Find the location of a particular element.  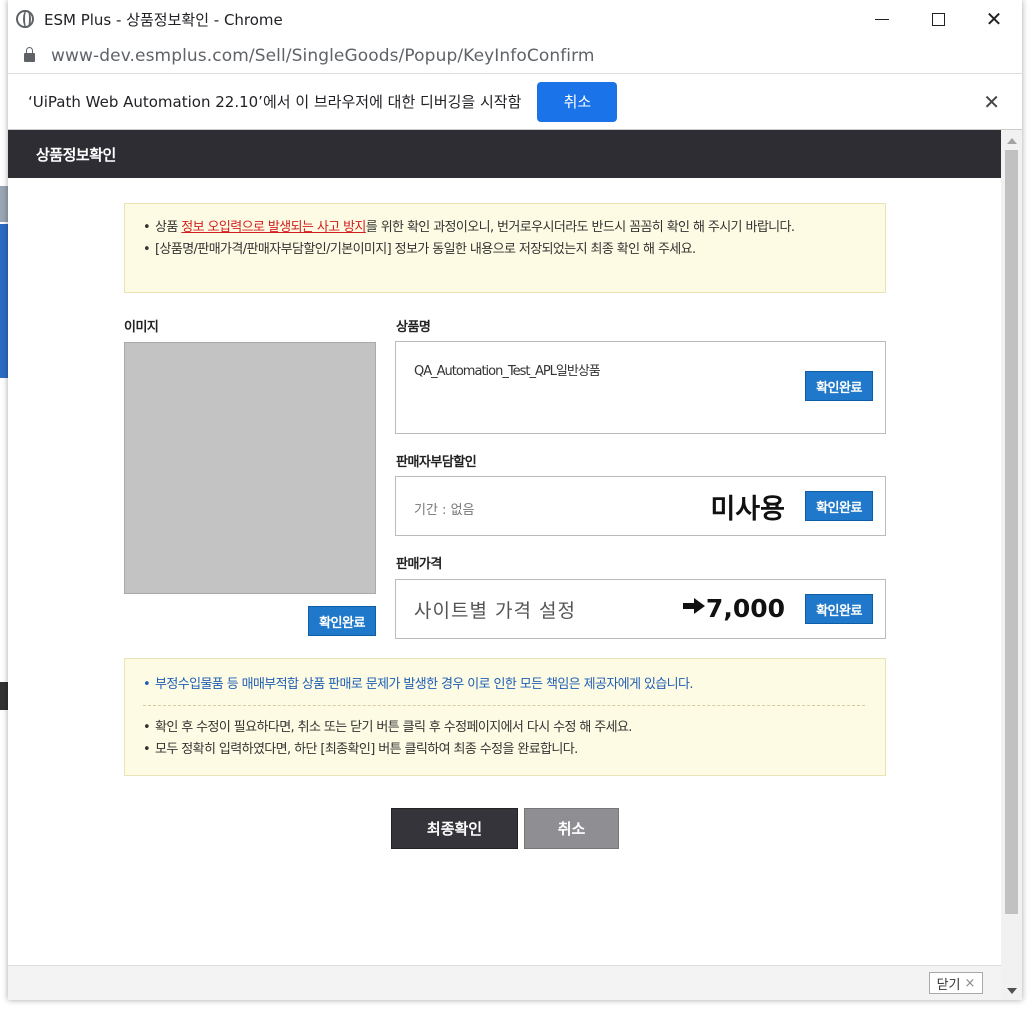

image-confirm-button: 확인완료 is located at coordinates (342, 621).